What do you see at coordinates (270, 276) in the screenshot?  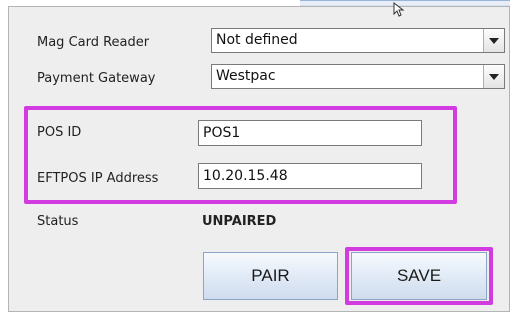 I see `pair-button: PAIR` at bounding box center [270, 276].